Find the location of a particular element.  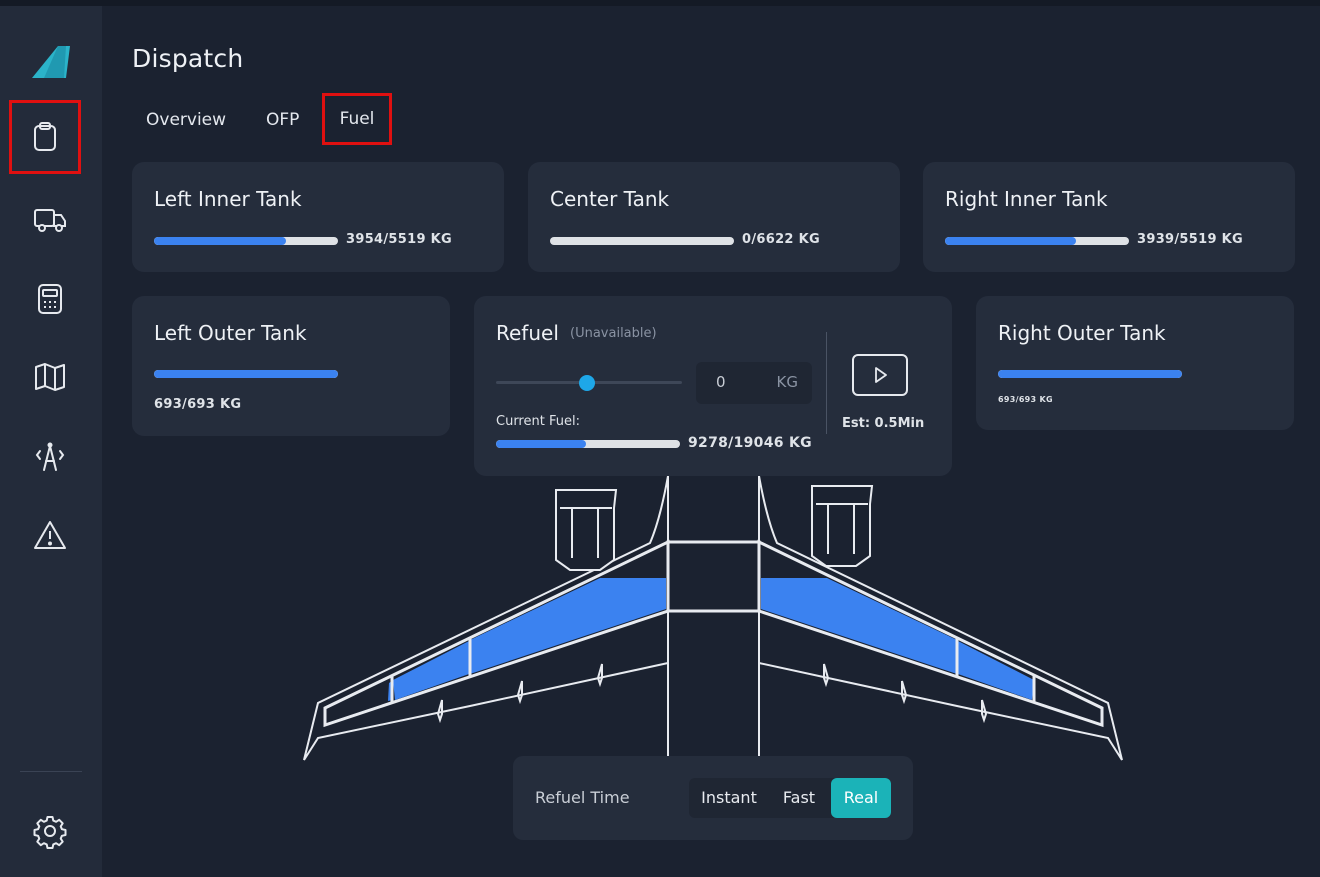

refuel-slider-handle is located at coordinates (587, 383).